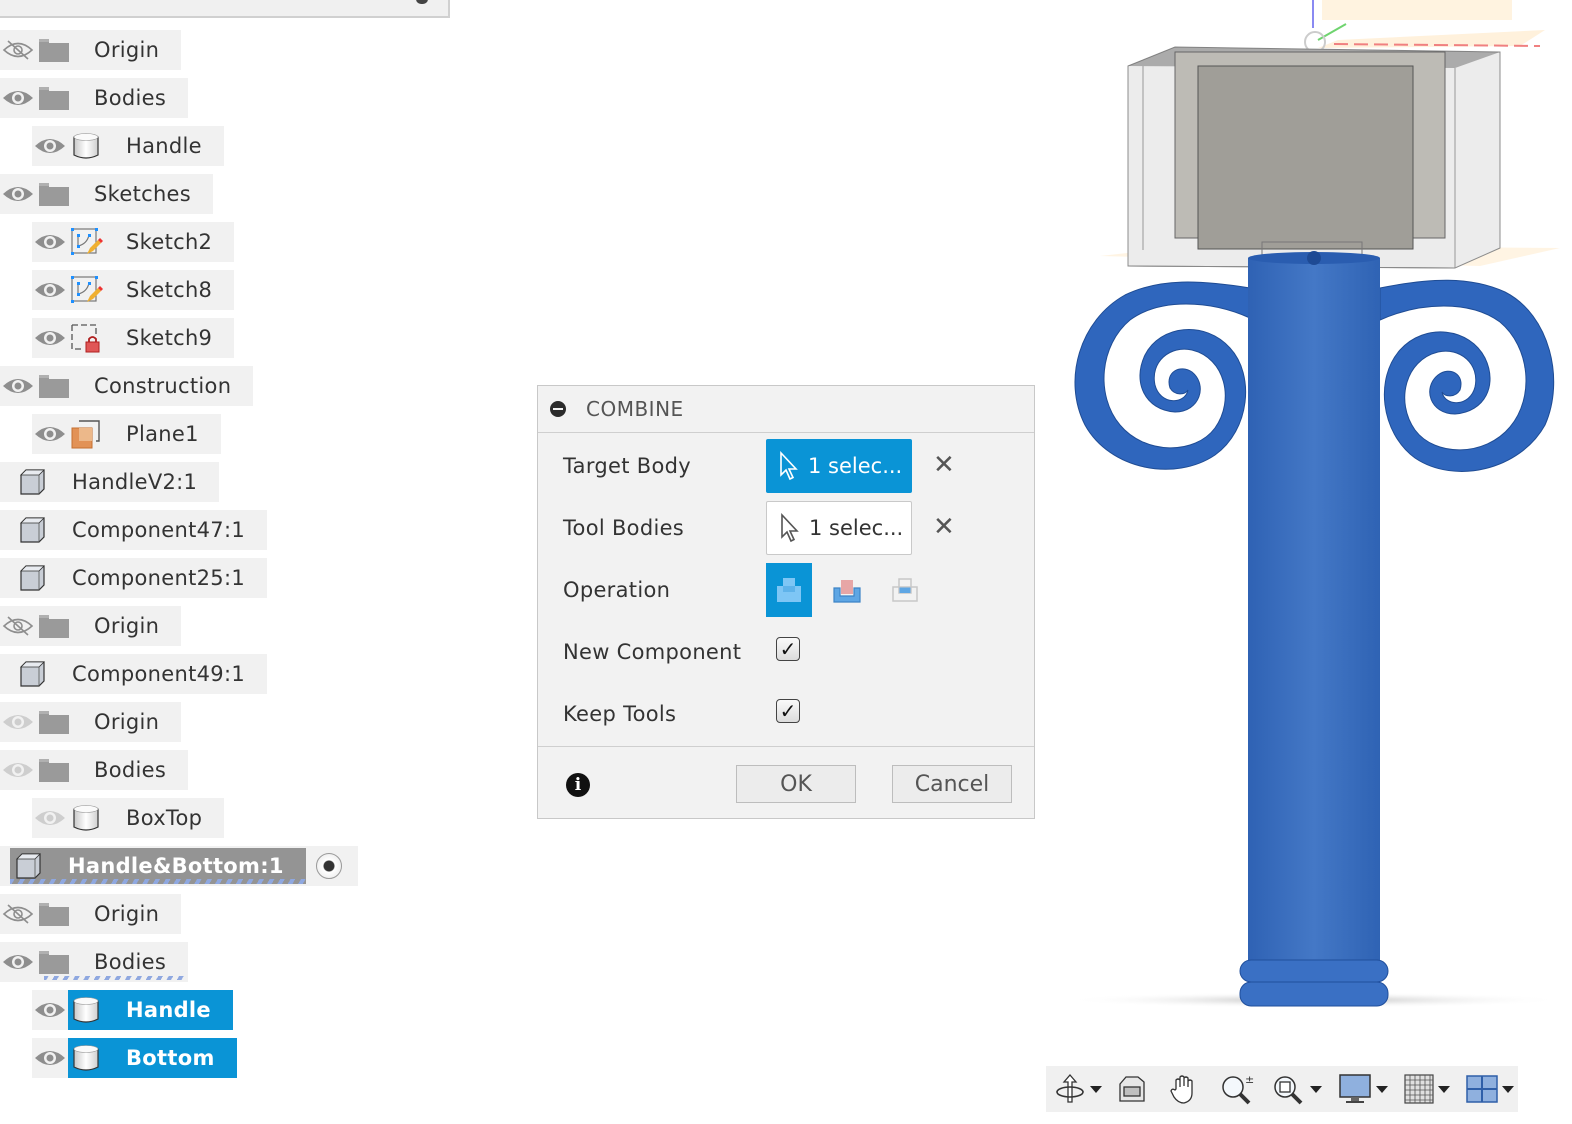  Describe the element at coordinates (126, 434) in the screenshot. I see `browser-row-plane1: Plane1` at that location.